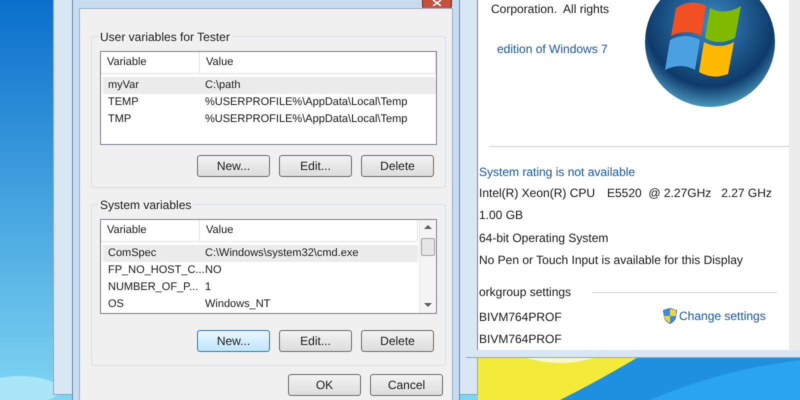 This screenshot has width=800, height=400. I want to click on variable-list: Variable Value myVar C:\path TEMP %USERPROFILE%\AppData\Local\Temp TMP %USERPROFILE%\AppData\Local\Temp, so click(268, 98).